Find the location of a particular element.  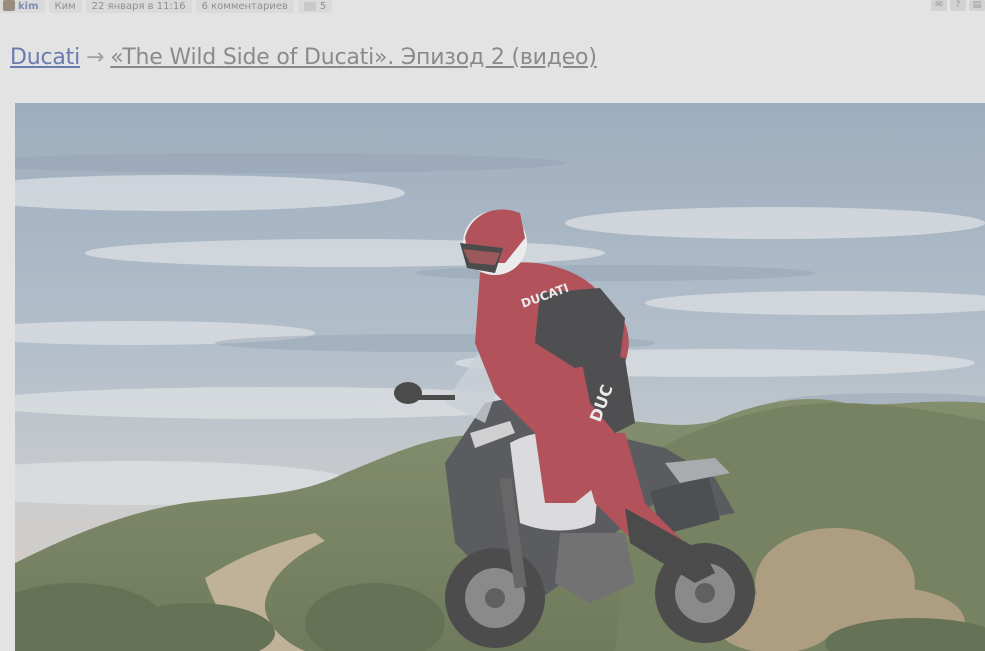

arrow-icon: → is located at coordinates (95, 57).